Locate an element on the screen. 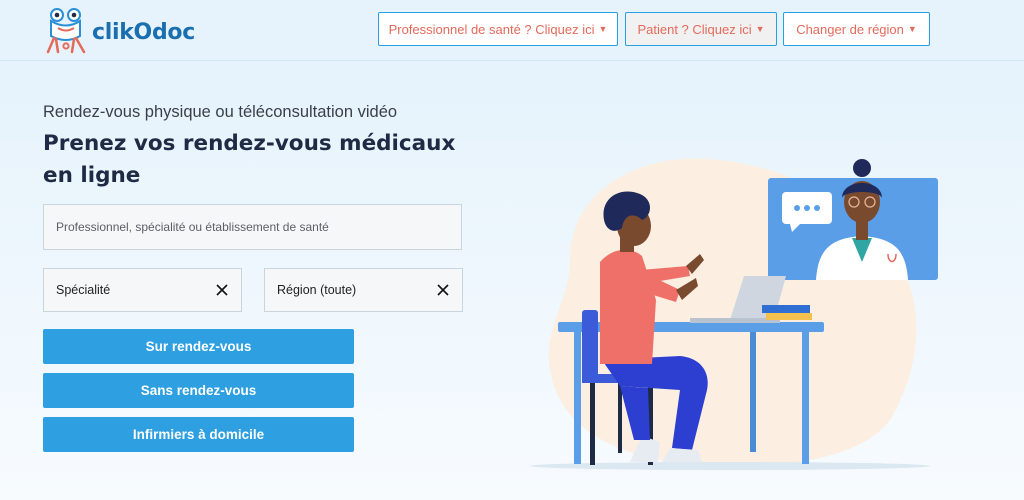  home-nurse-button: Infirmiers à domicile is located at coordinates (198, 434).